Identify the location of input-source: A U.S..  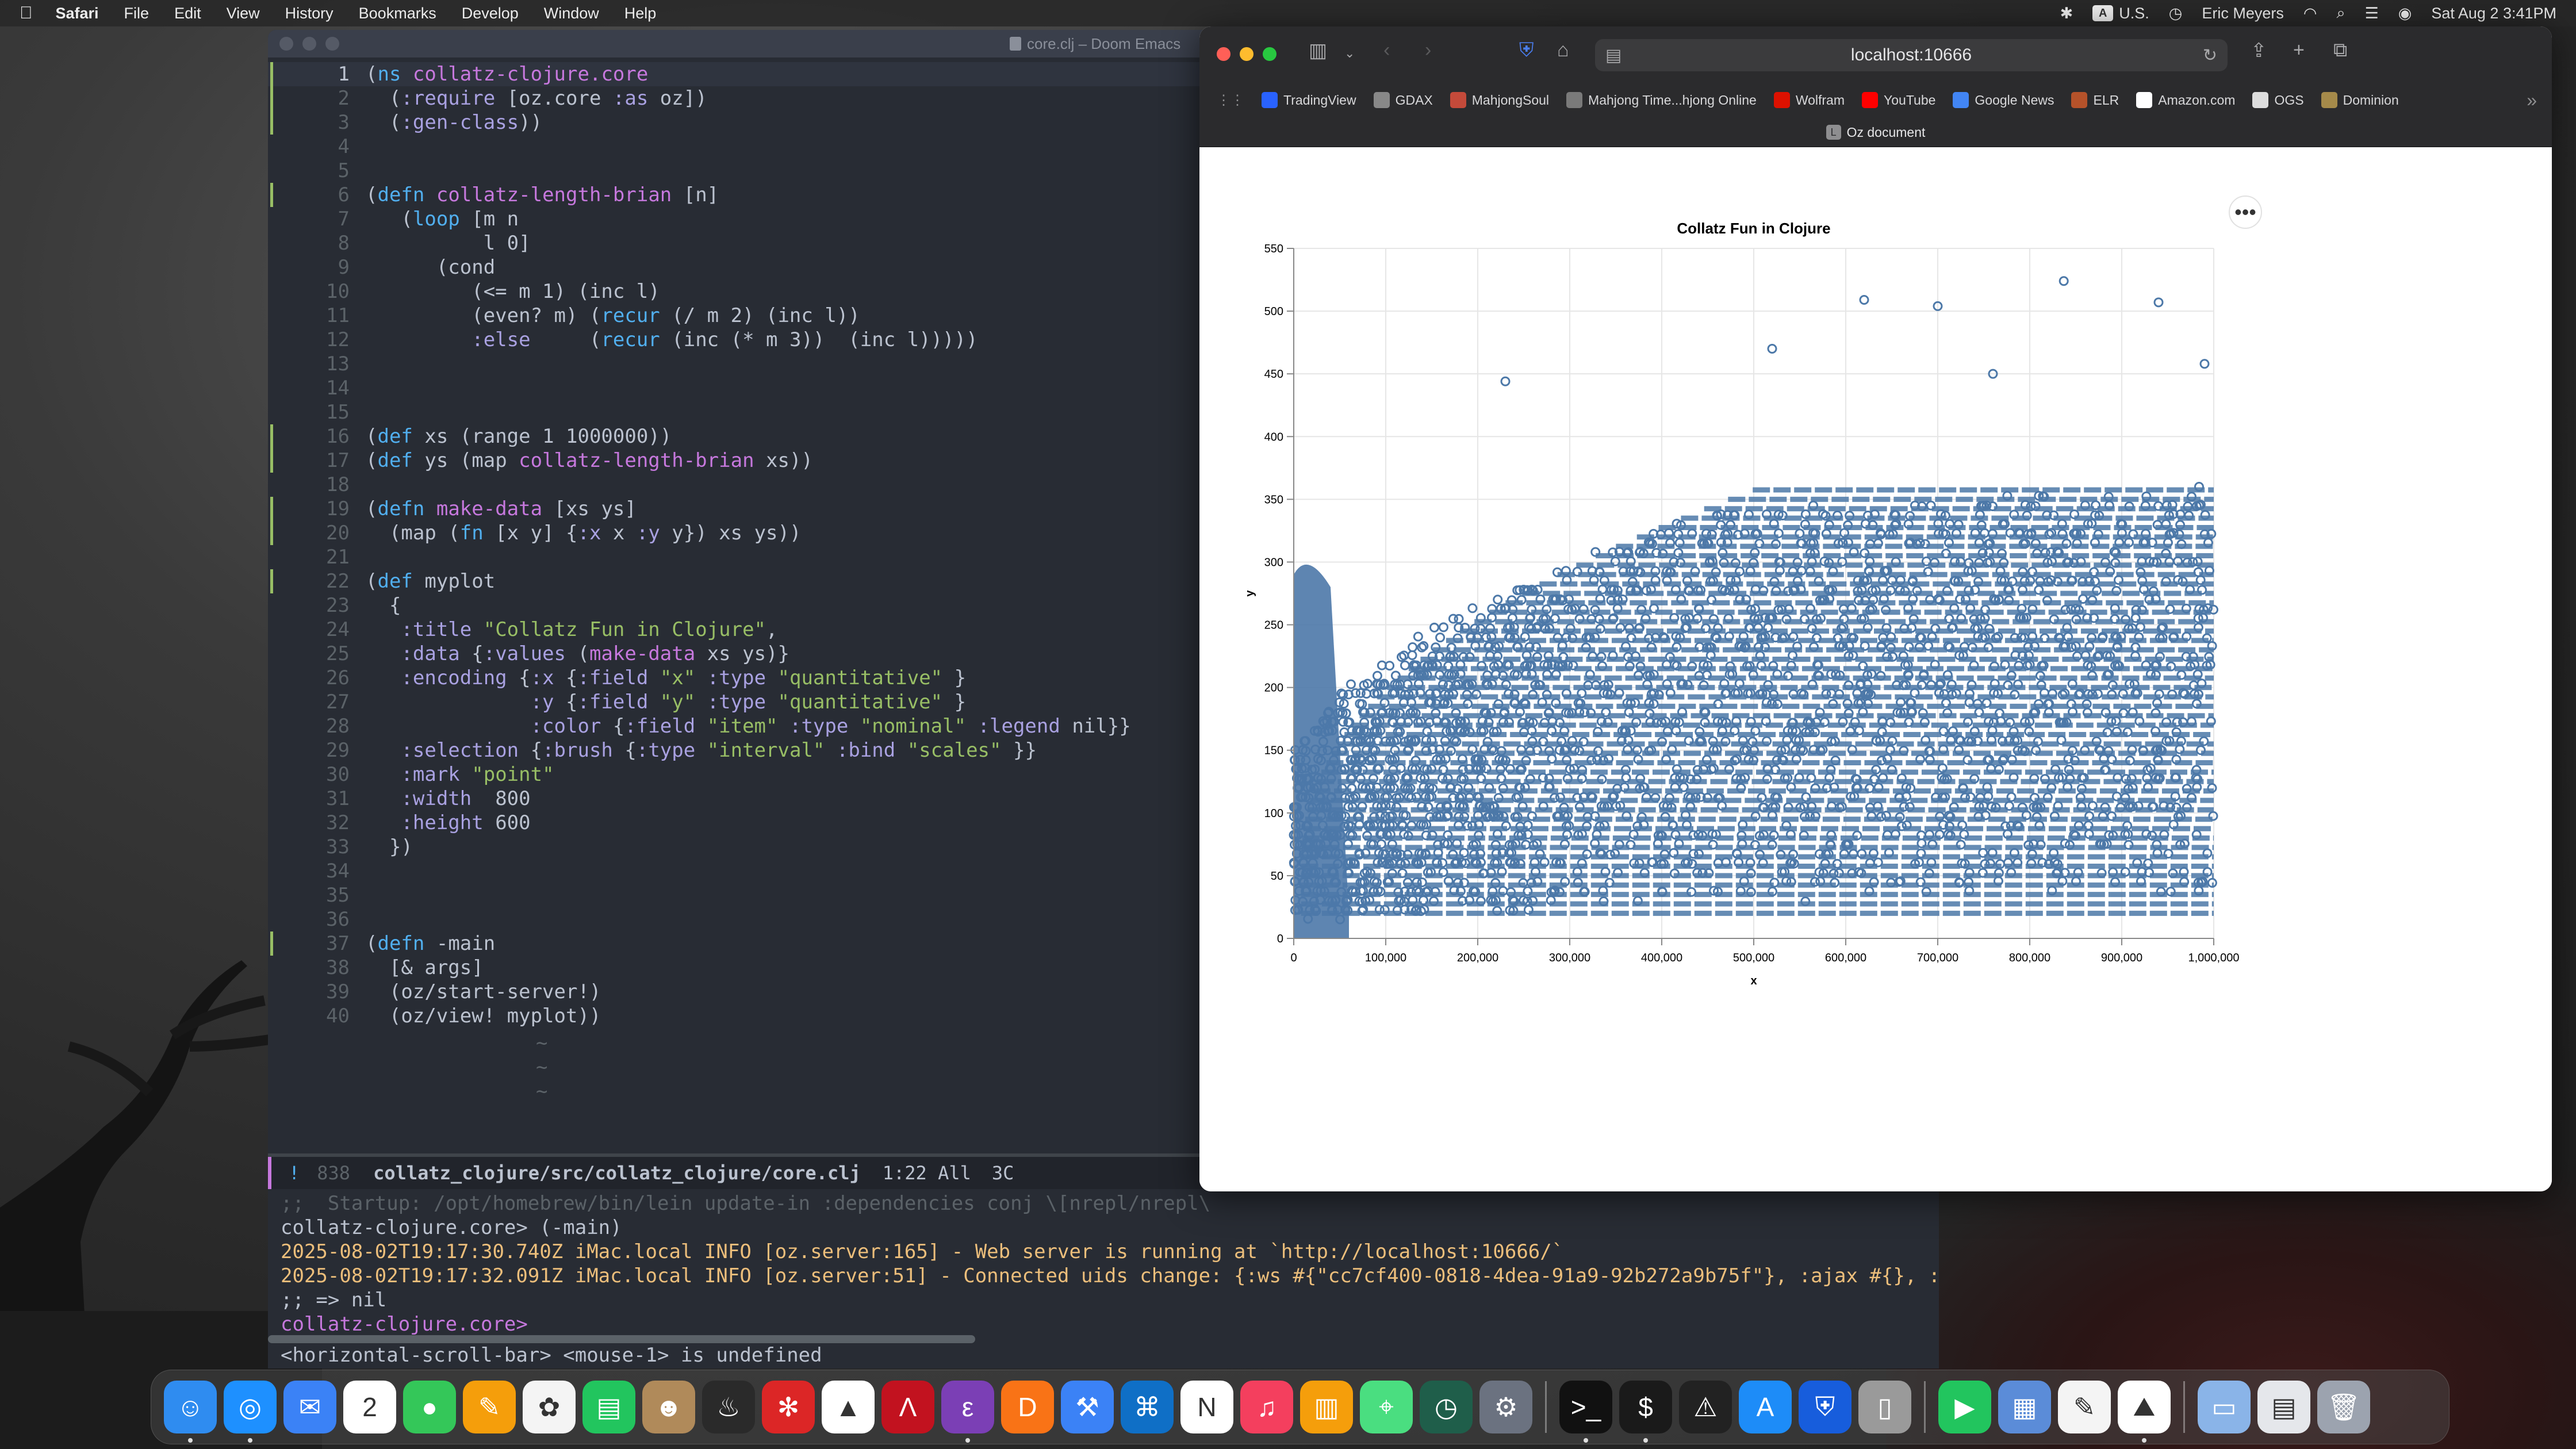
(2120, 13).